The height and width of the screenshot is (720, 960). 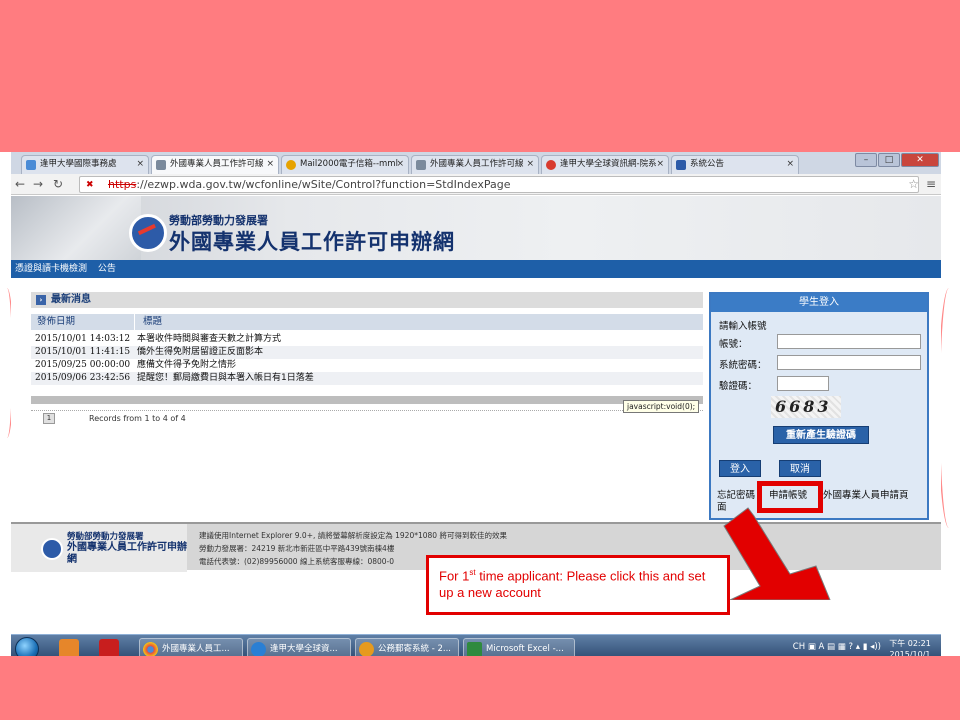 I want to click on ie-icon, so click(x=258, y=649).